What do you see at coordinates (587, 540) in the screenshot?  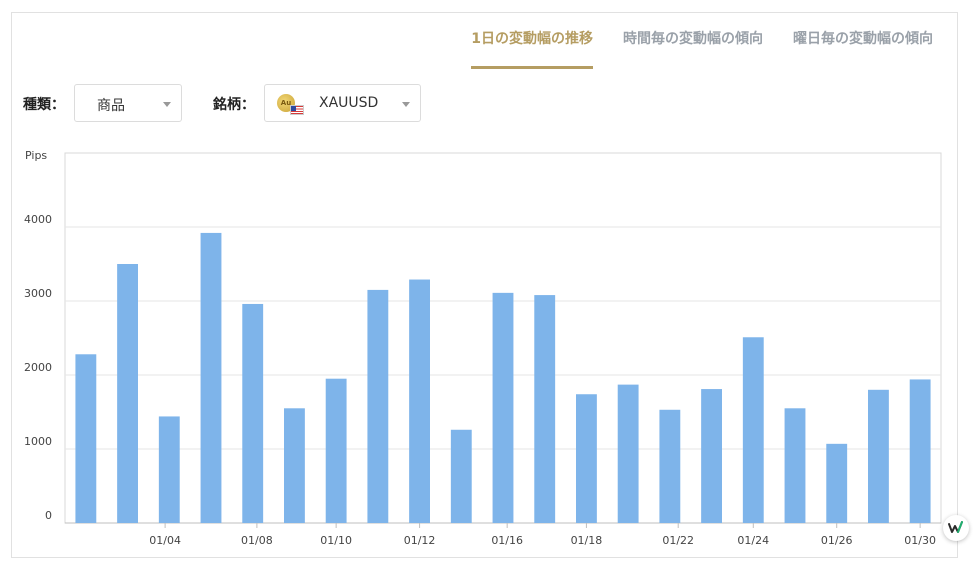 I see `x-tick-label: 01/18` at bounding box center [587, 540].